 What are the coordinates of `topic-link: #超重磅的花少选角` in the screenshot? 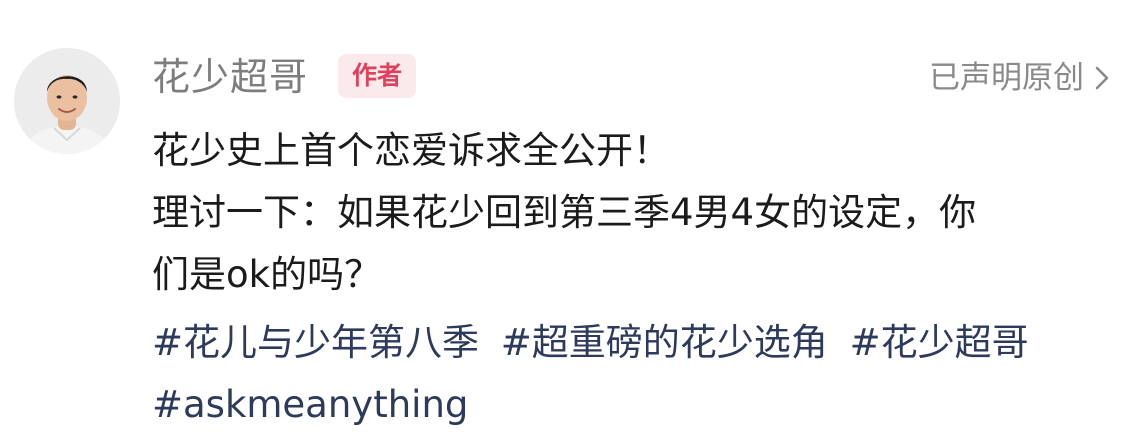 It's located at (664, 342).